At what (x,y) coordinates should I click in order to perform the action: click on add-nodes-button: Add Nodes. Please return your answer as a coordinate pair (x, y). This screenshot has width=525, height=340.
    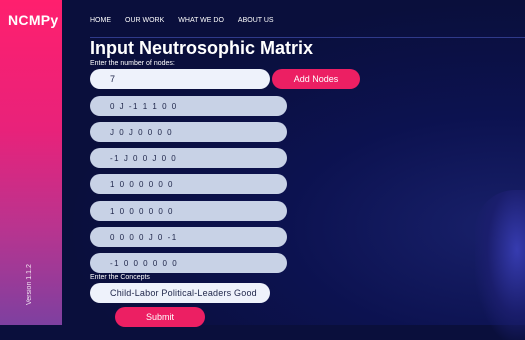
    Looking at the image, I should click on (316, 79).